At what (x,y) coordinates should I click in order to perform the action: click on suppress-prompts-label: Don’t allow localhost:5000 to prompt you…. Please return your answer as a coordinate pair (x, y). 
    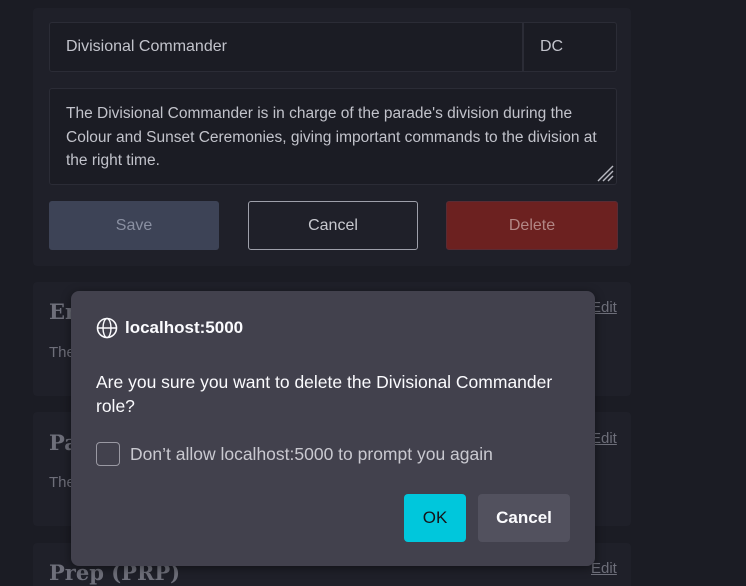
    Looking at the image, I should click on (311, 454).